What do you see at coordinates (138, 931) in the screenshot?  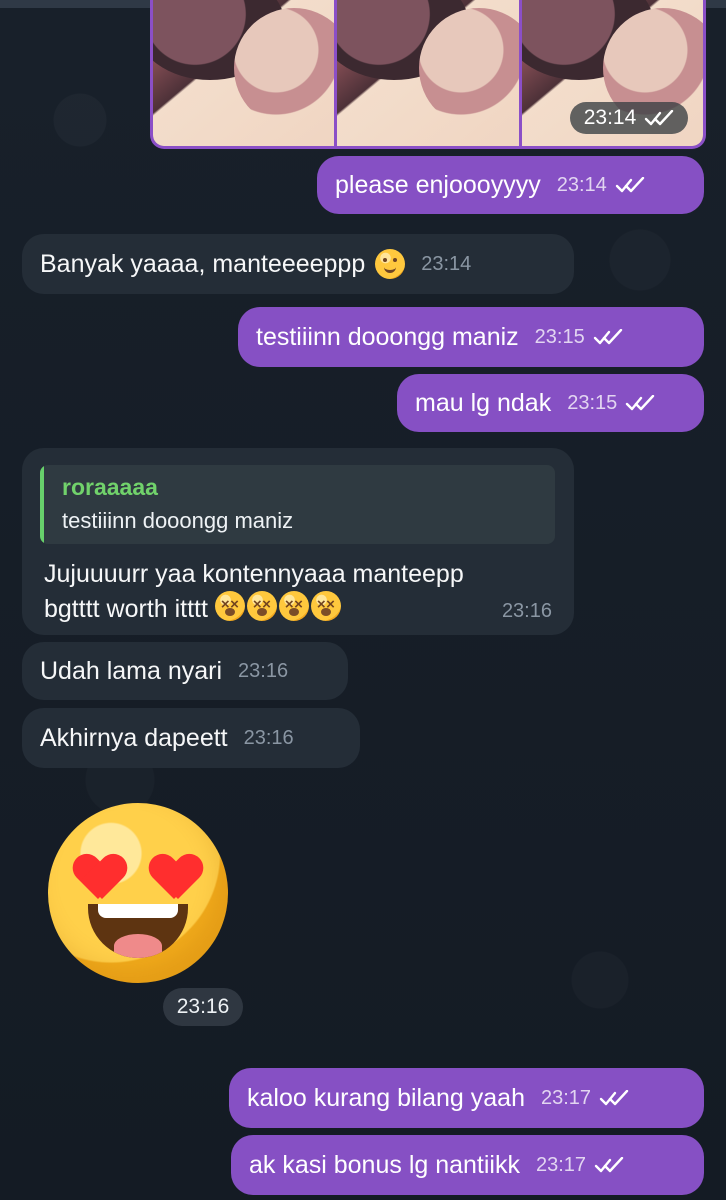 I see `open-smile-mouth-icon` at bounding box center [138, 931].